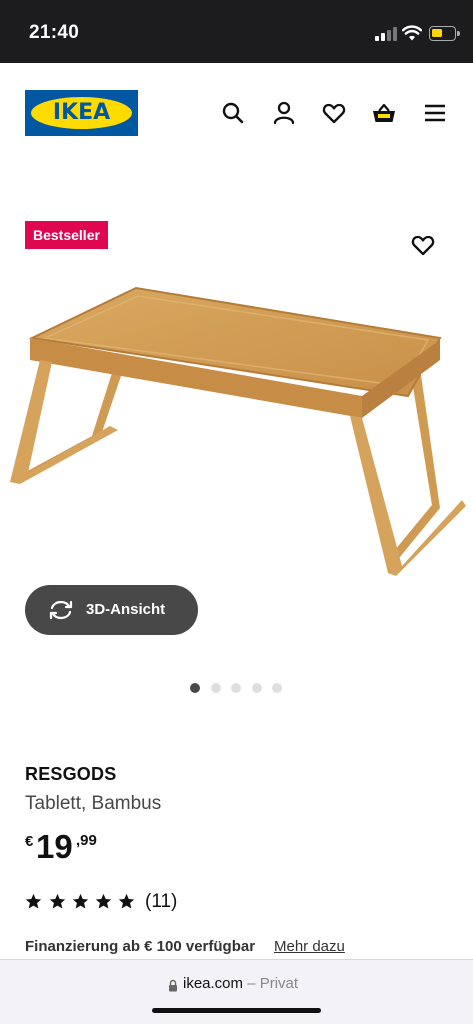 This screenshot has width=473, height=1024. I want to click on browser-address-bar: ikea.com – Privat, so click(236, 991).